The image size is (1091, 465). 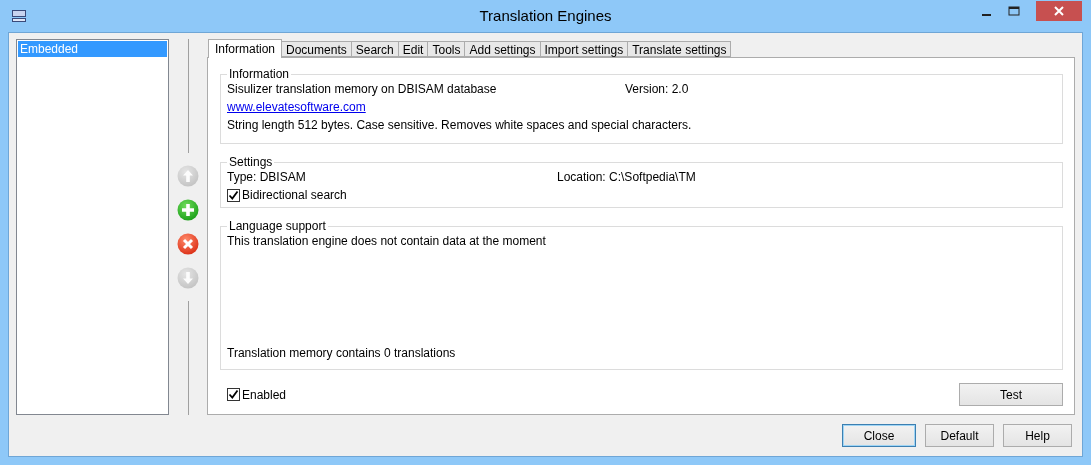 What do you see at coordinates (296, 107) in the screenshot?
I see `website-link: www.elevatesoftware.com` at bounding box center [296, 107].